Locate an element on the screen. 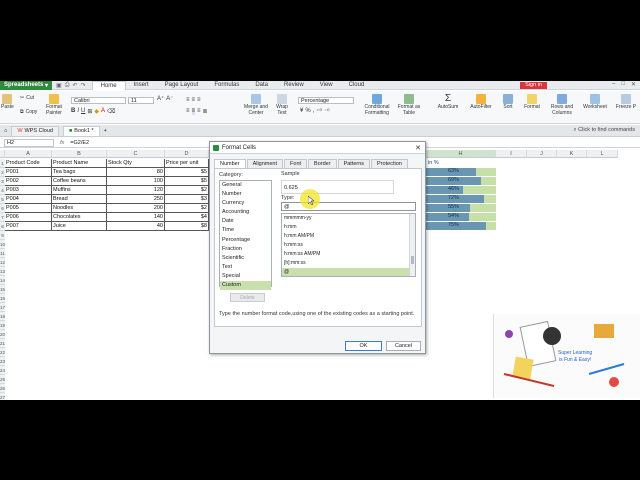  font-name-select: Calibri is located at coordinates (98, 100).